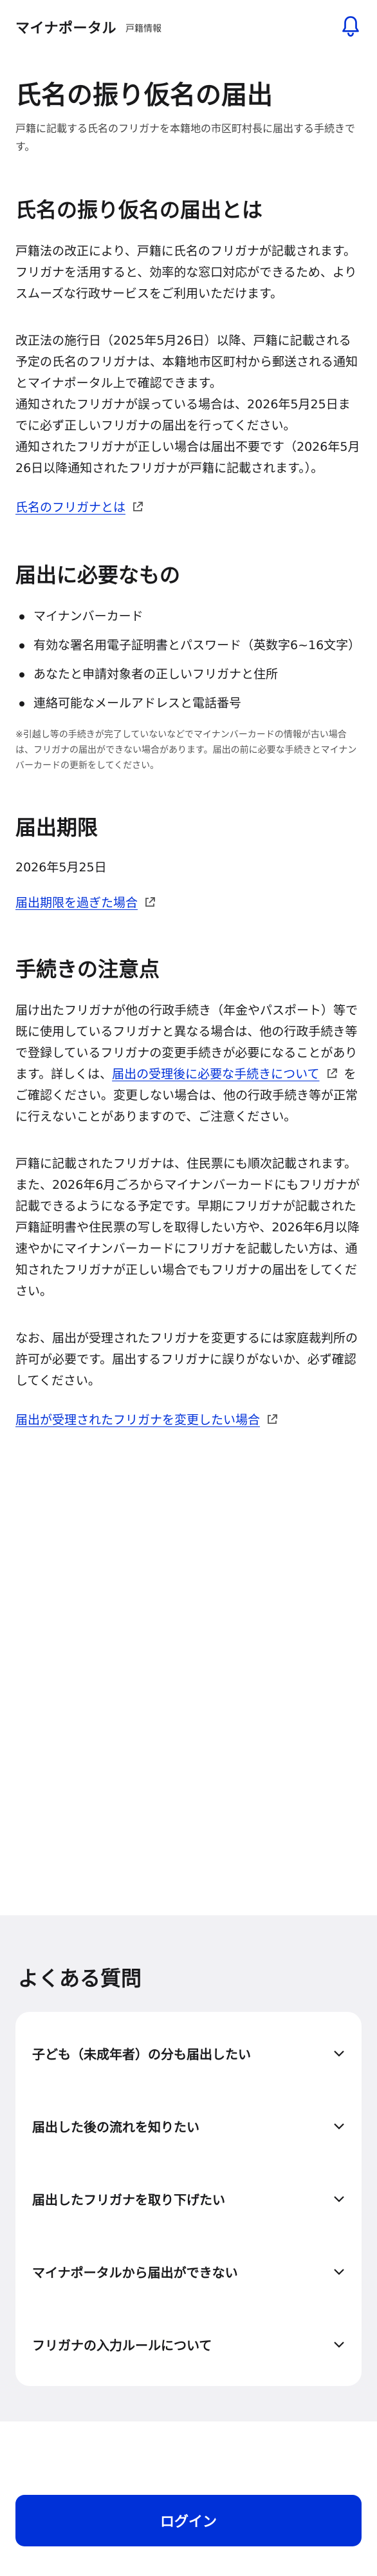 The image size is (377, 2576). Describe the element at coordinates (115, 2127) in the screenshot. I see `faq-item-label: 届出した後の流れを知りたい` at that location.